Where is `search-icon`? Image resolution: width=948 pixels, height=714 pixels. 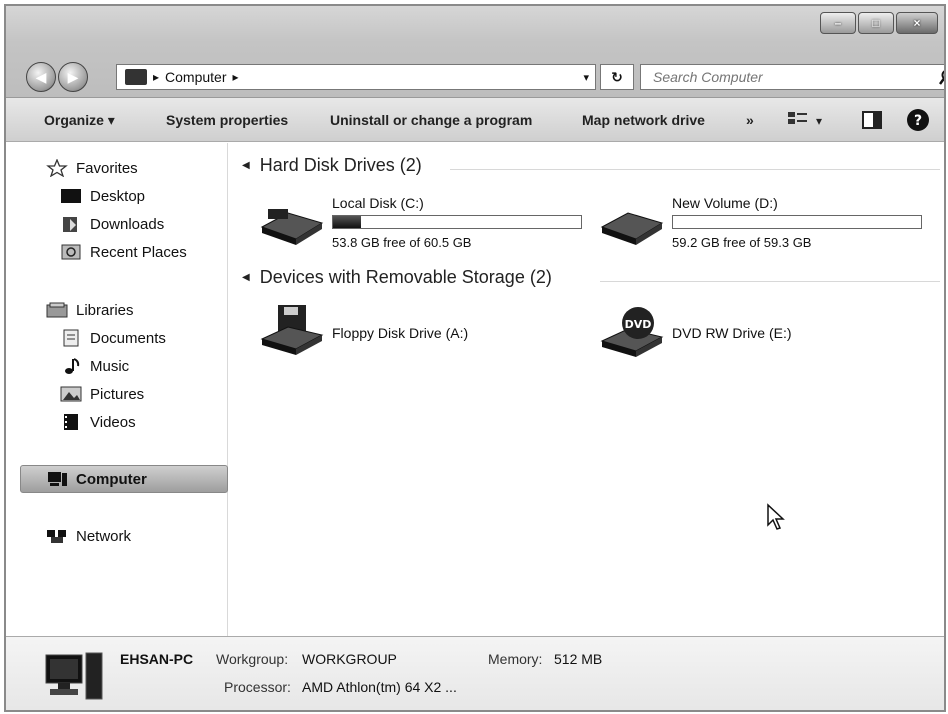
search-icon is located at coordinates (942, 77).